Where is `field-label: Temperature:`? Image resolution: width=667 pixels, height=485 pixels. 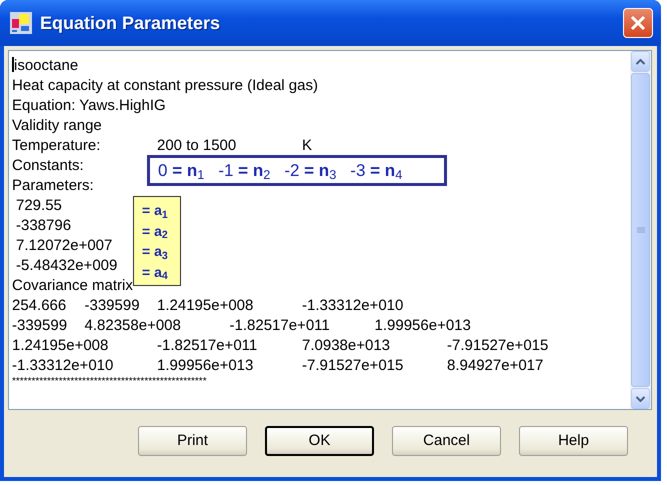
field-label: Temperature: is located at coordinates (56, 145).